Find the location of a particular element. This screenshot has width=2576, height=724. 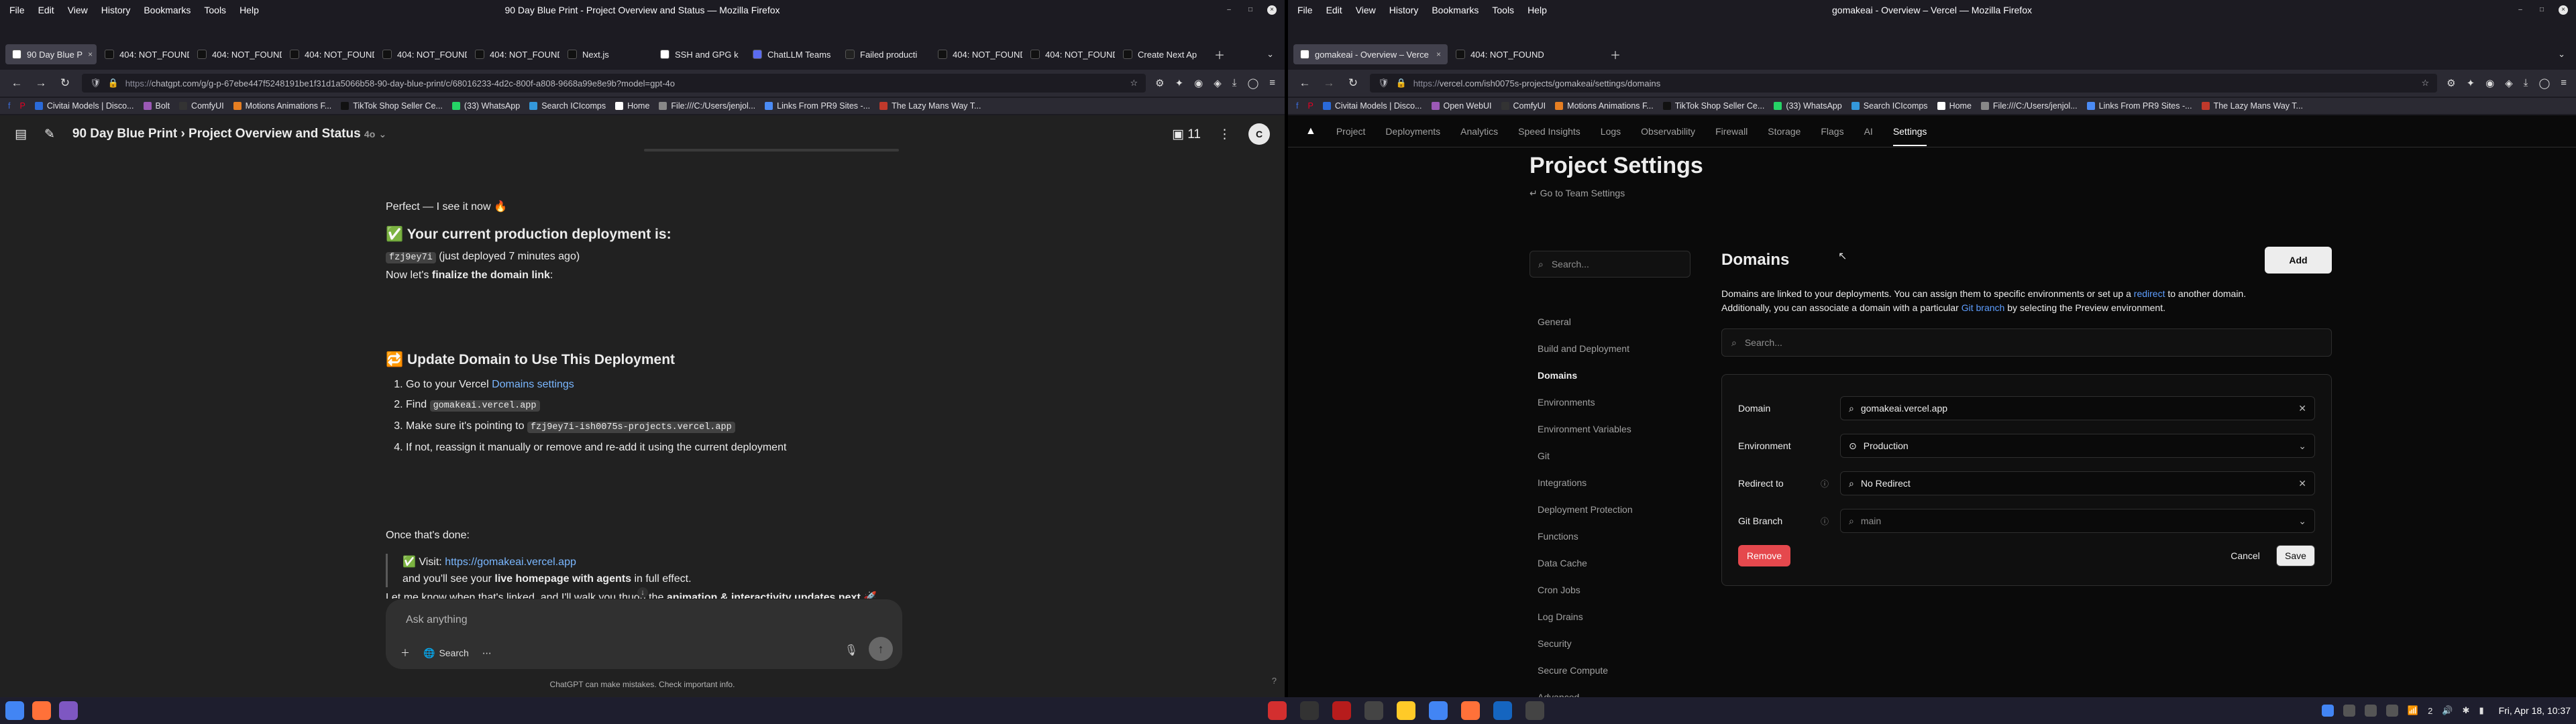

environment-select: ⊙ Production ⌄ is located at coordinates (2077, 446).